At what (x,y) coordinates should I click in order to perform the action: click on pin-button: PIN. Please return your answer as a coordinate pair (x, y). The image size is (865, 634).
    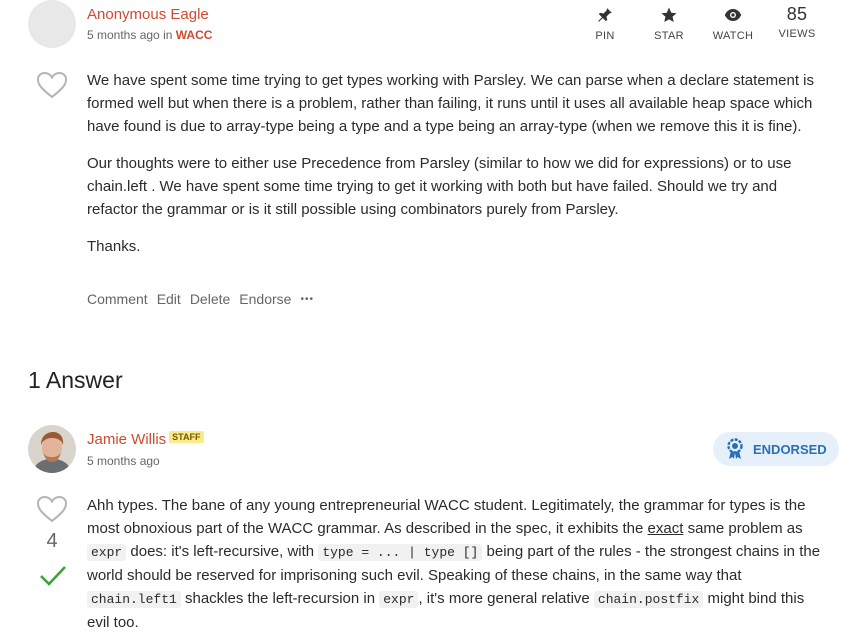
    Looking at the image, I should click on (605, 24).